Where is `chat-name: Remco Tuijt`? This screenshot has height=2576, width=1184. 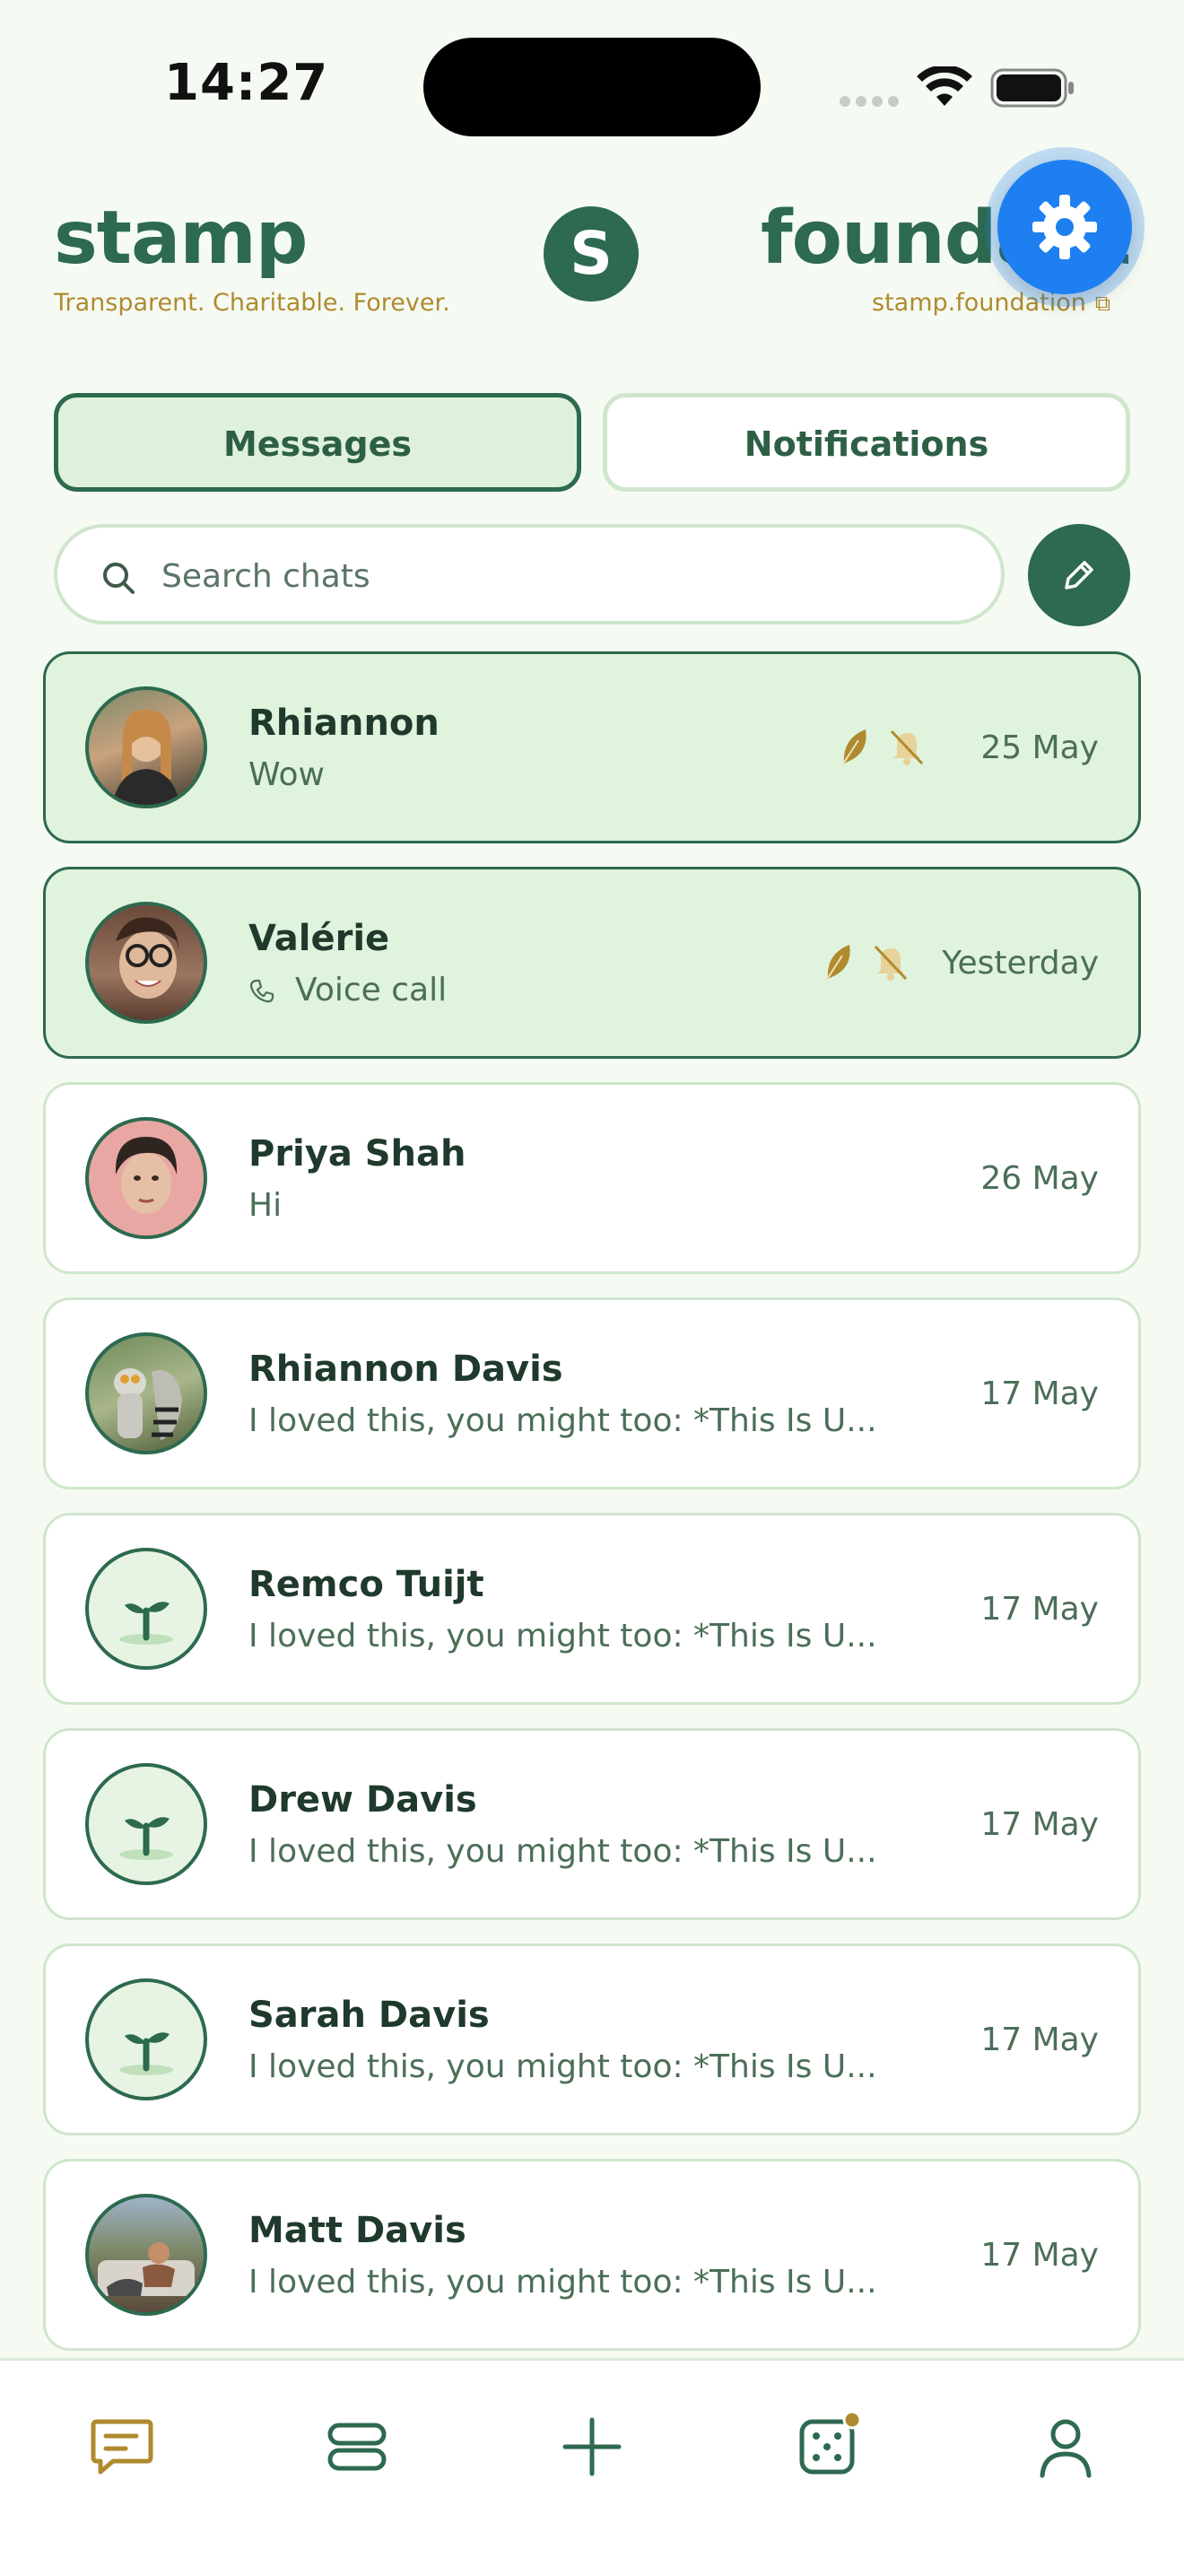 chat-name: Remco Tuijt is located at coordinates (366, 1584).